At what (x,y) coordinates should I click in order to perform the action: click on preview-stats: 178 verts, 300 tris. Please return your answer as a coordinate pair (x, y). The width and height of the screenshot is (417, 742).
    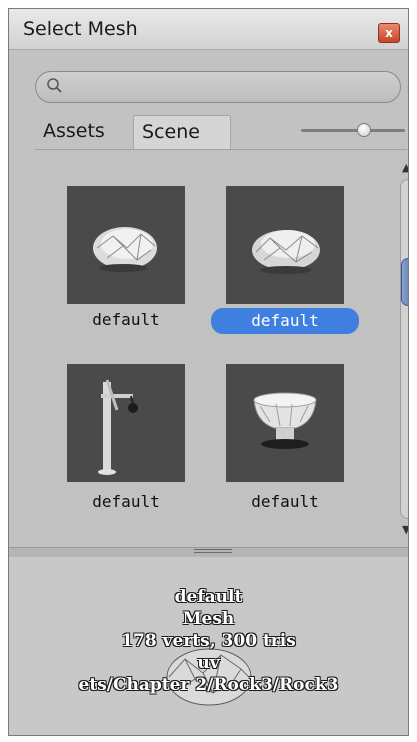
    Looking at the image, I should click on (208, 641).